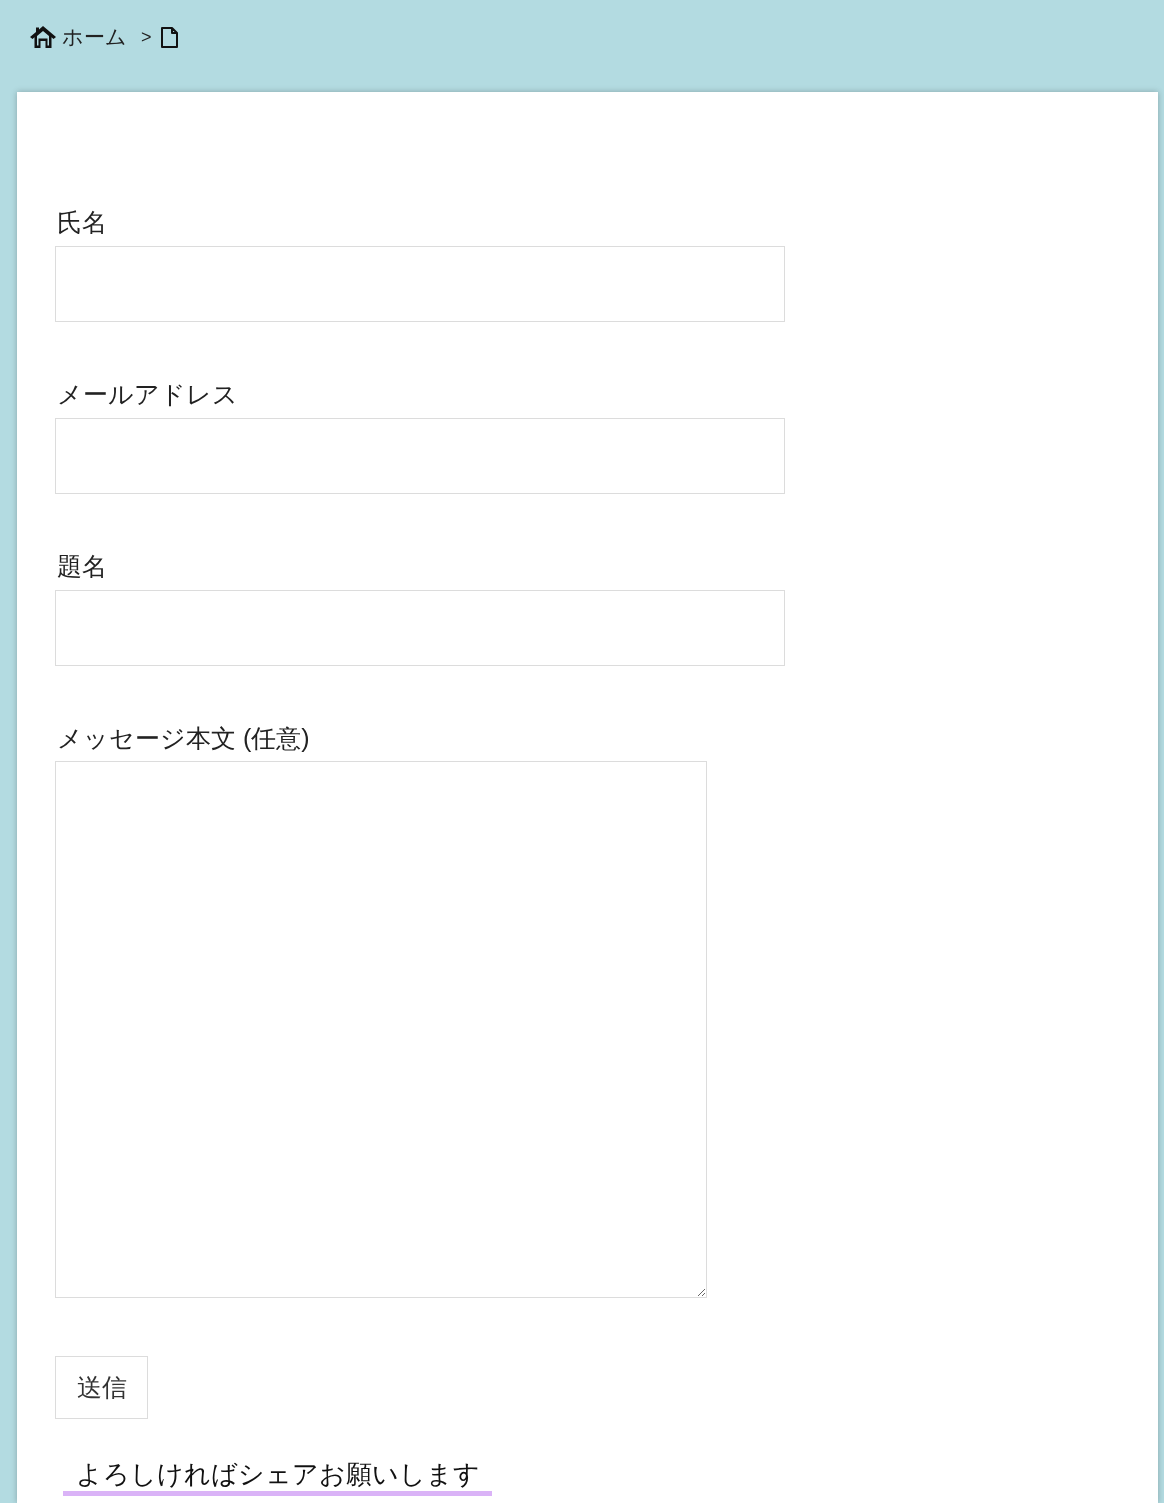  What do you see at coordinates (169, 37) in the screenshot?
I see `document-icon` at bounding box center [169, 37].